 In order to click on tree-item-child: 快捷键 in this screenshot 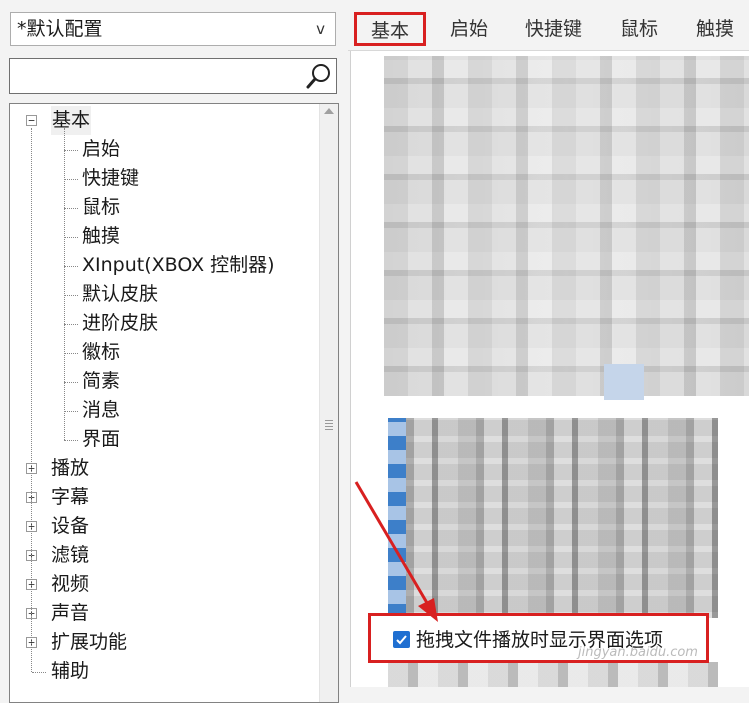, I will do `click(110, 178)`.